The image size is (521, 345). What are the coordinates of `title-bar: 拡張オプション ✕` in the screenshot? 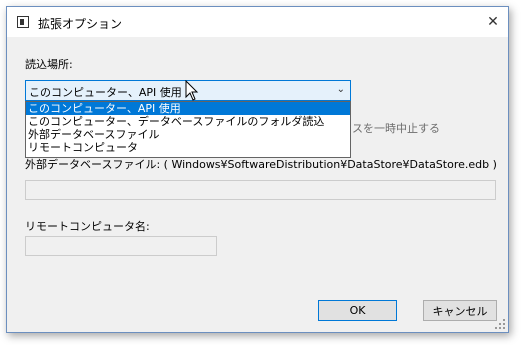 It's located at (257, 22).